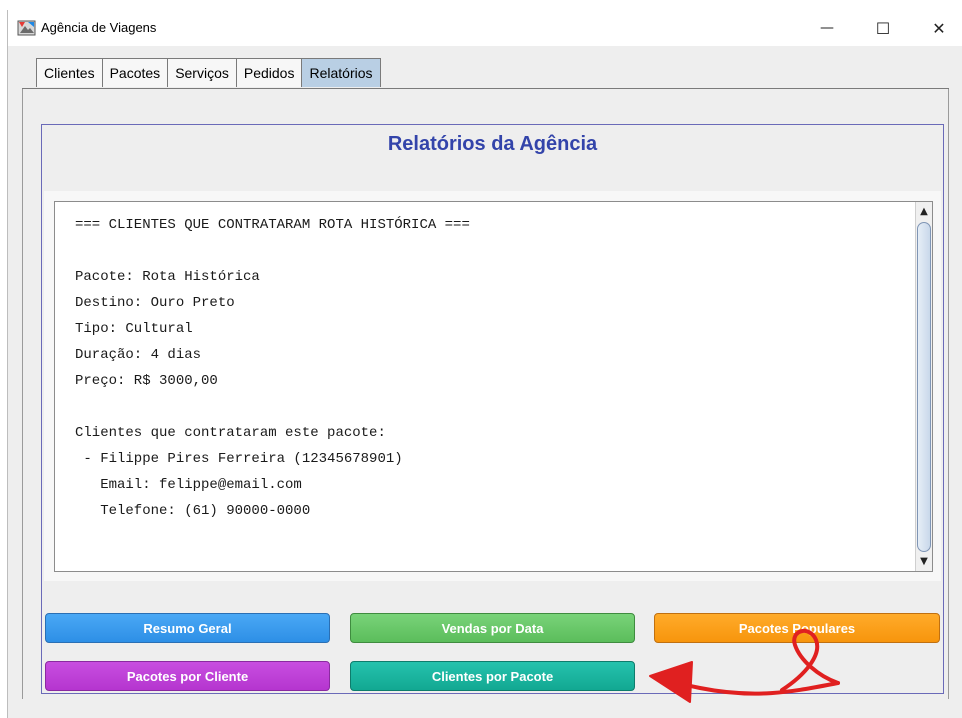 Image resolution: width=962 pixels, height=718 pixels. What do you see at coordinates (797, 628) in the screenshot?
I see `pacotes-populares-button: Pacotes Populares` at bounding box center [797, 628].